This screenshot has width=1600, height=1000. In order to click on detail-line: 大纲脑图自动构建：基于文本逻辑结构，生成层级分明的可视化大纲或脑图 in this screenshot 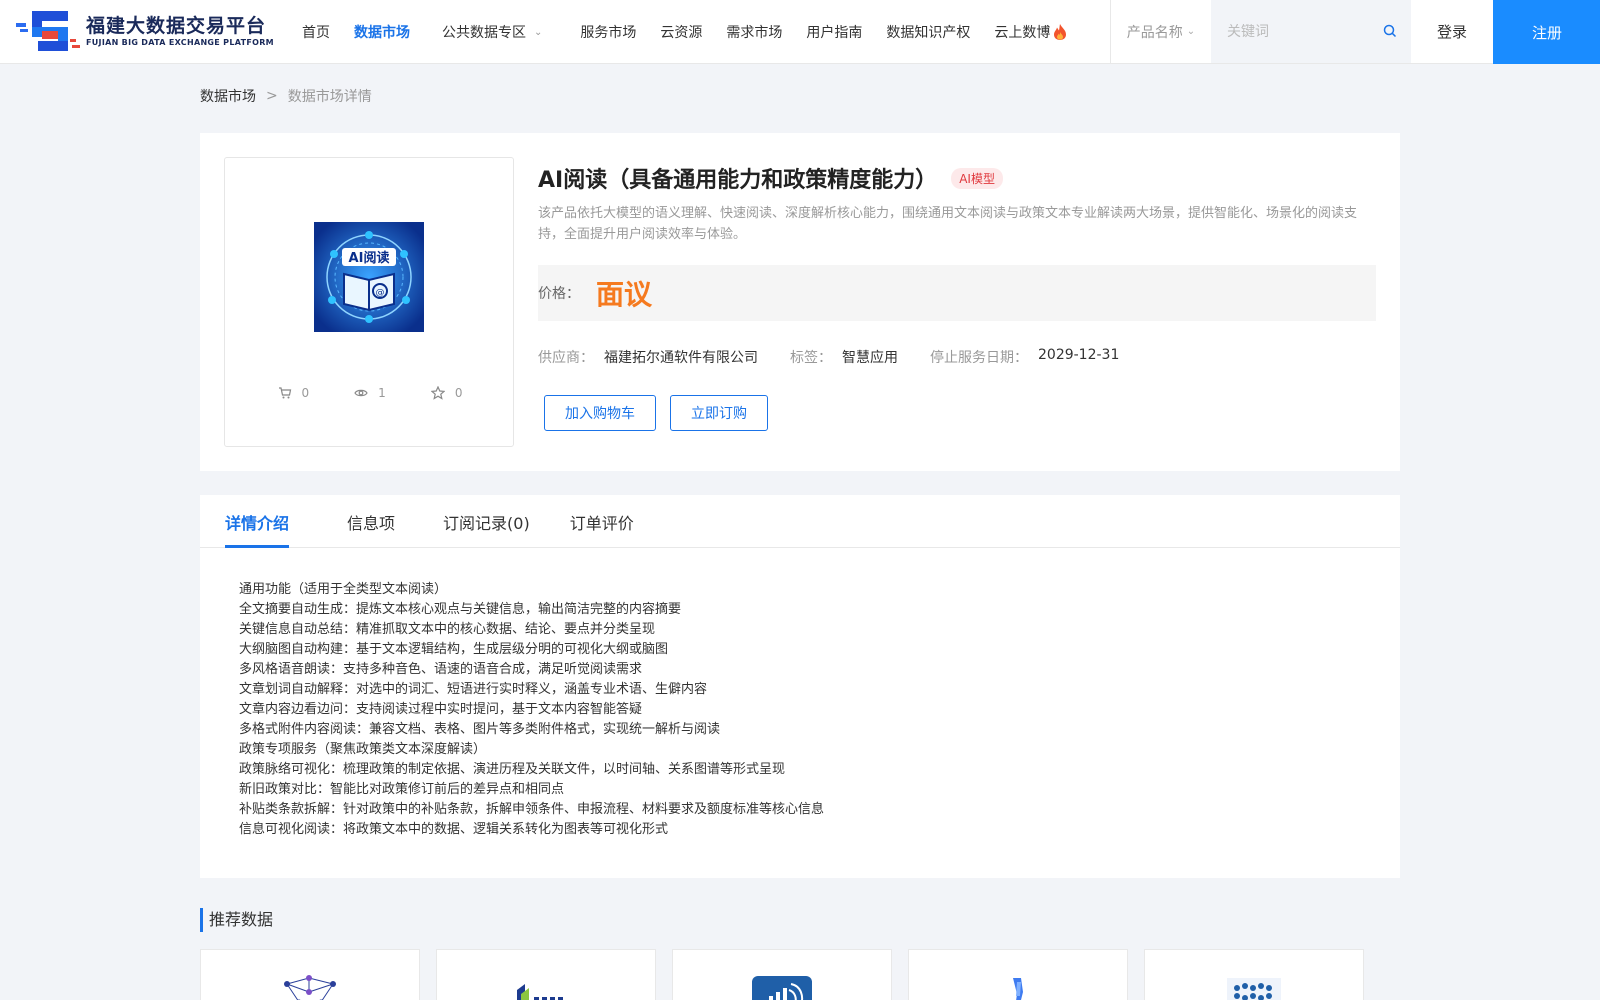, I will do `click(454, 649)`.